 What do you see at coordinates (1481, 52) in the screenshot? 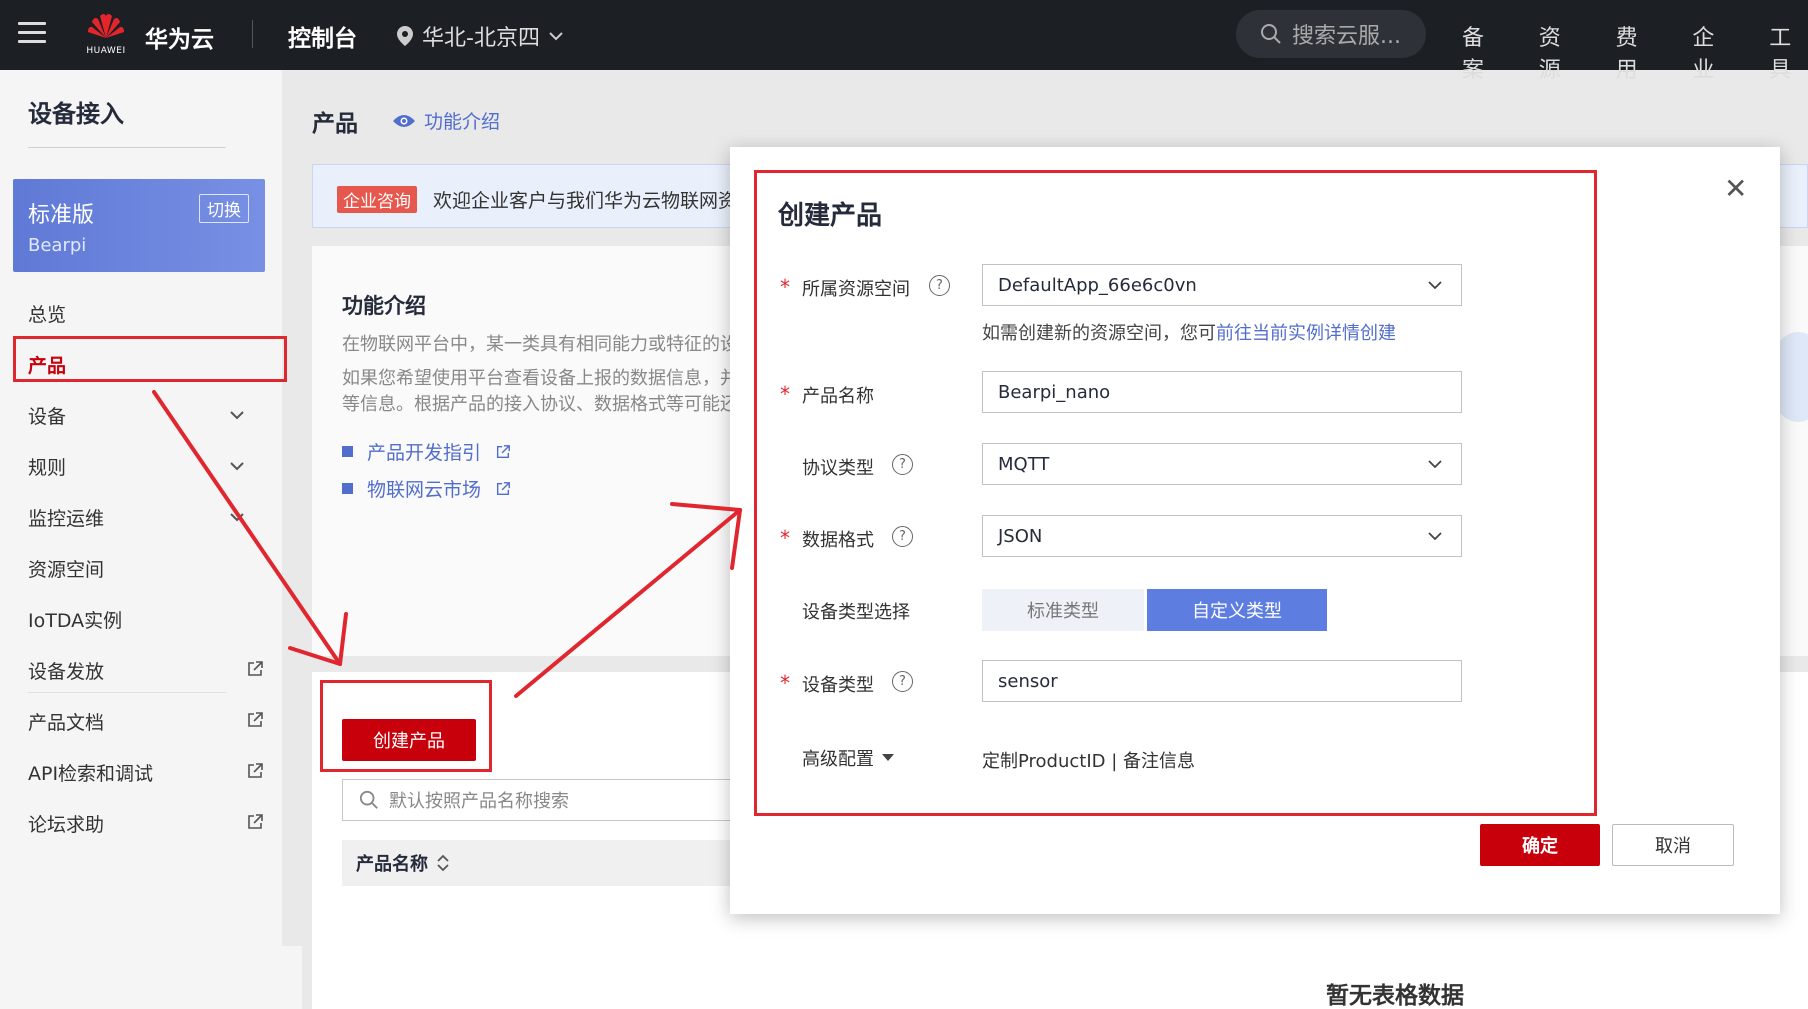
I see `nav-filing: 备案` at bounding box center [1481, 52].